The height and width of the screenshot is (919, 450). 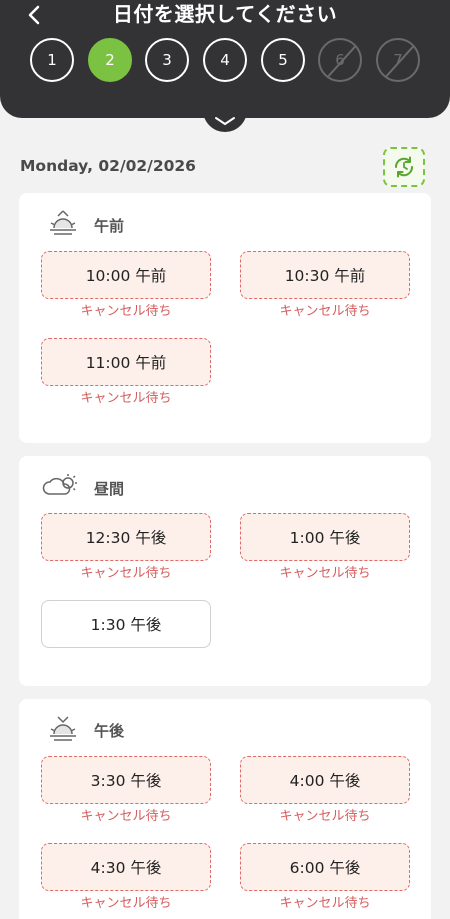 I want to click on time-slot: 11:00 午前, so click(x=126, y=362).